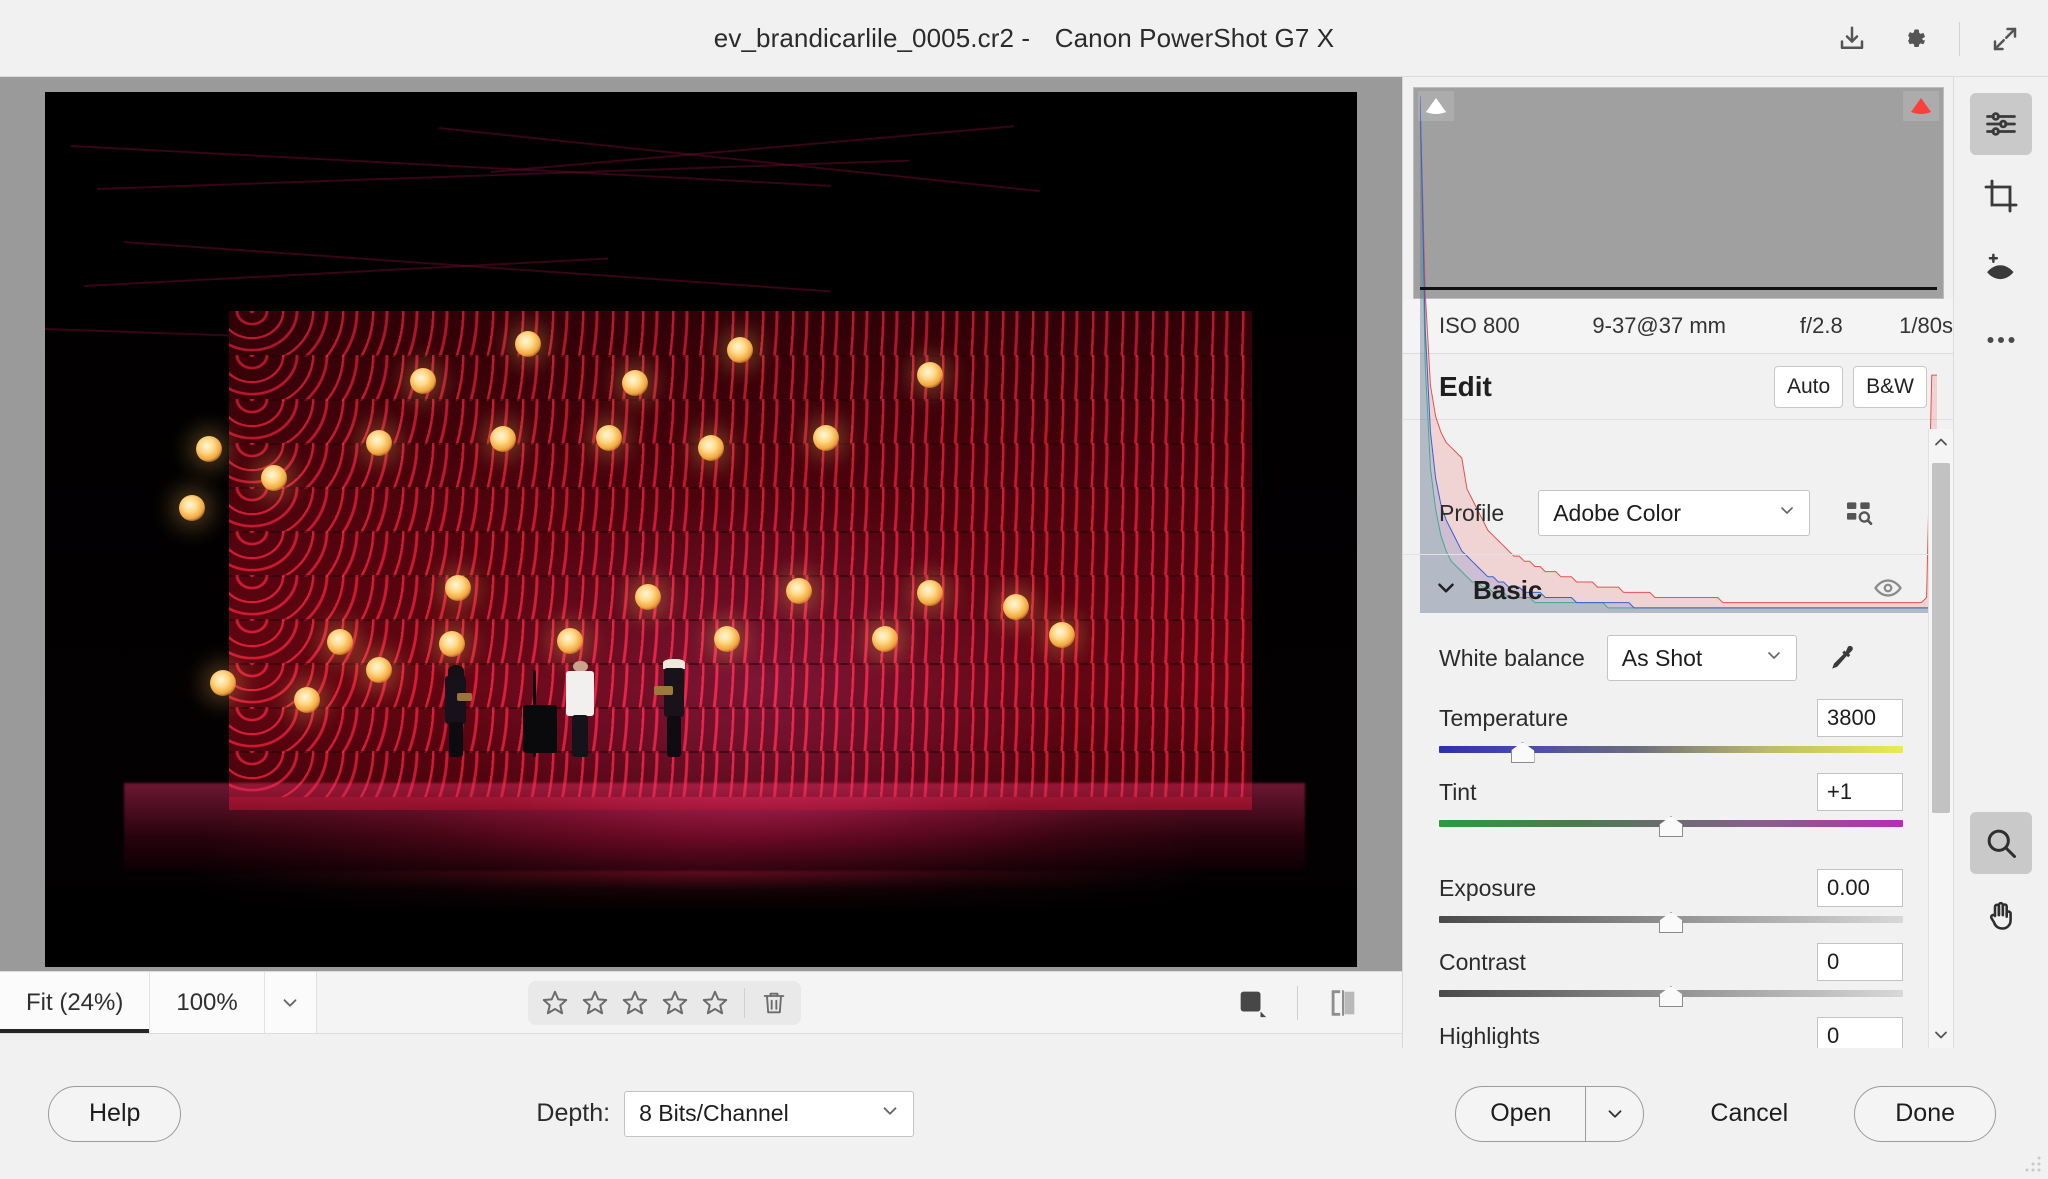 The image size is (2048, 1179). Describe the element at coordinates (539, 728) in the screenshot. I see `photo-amp` at that location.